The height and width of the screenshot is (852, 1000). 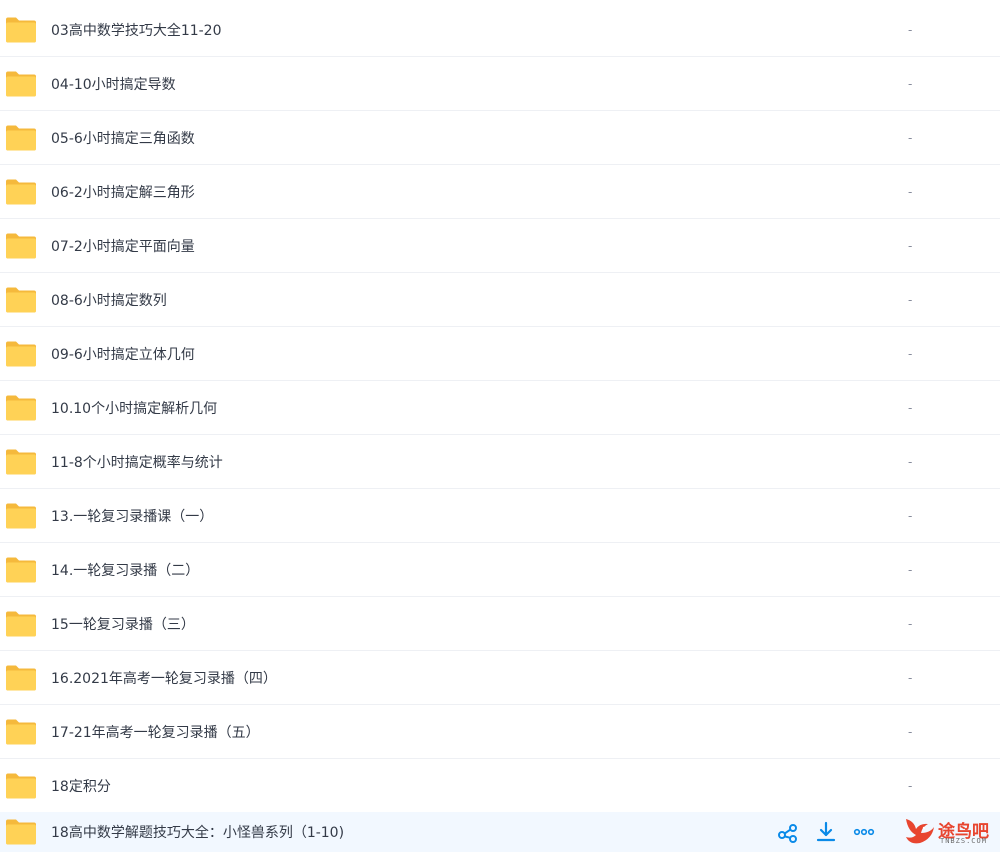 What do you see at coordinates (500, 570) in the screenshot?
I see `list-item: 14.一轮复习录播（二） -` at bounding box center [500, 570].